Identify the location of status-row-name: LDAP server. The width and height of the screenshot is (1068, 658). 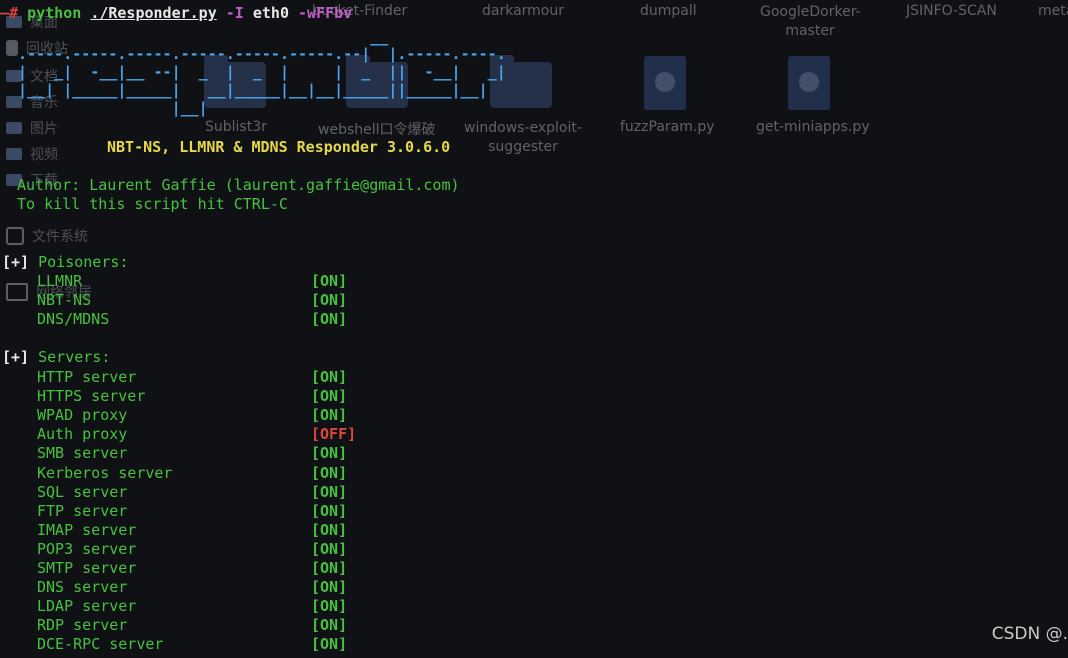
(87, 606).